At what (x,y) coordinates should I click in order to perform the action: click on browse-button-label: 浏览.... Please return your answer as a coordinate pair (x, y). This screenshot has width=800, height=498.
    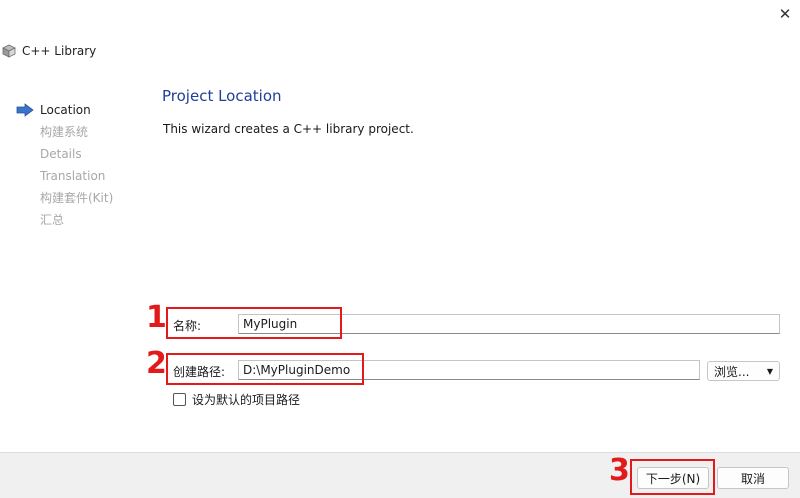
    Looking at the image, I should click on (732, 371).